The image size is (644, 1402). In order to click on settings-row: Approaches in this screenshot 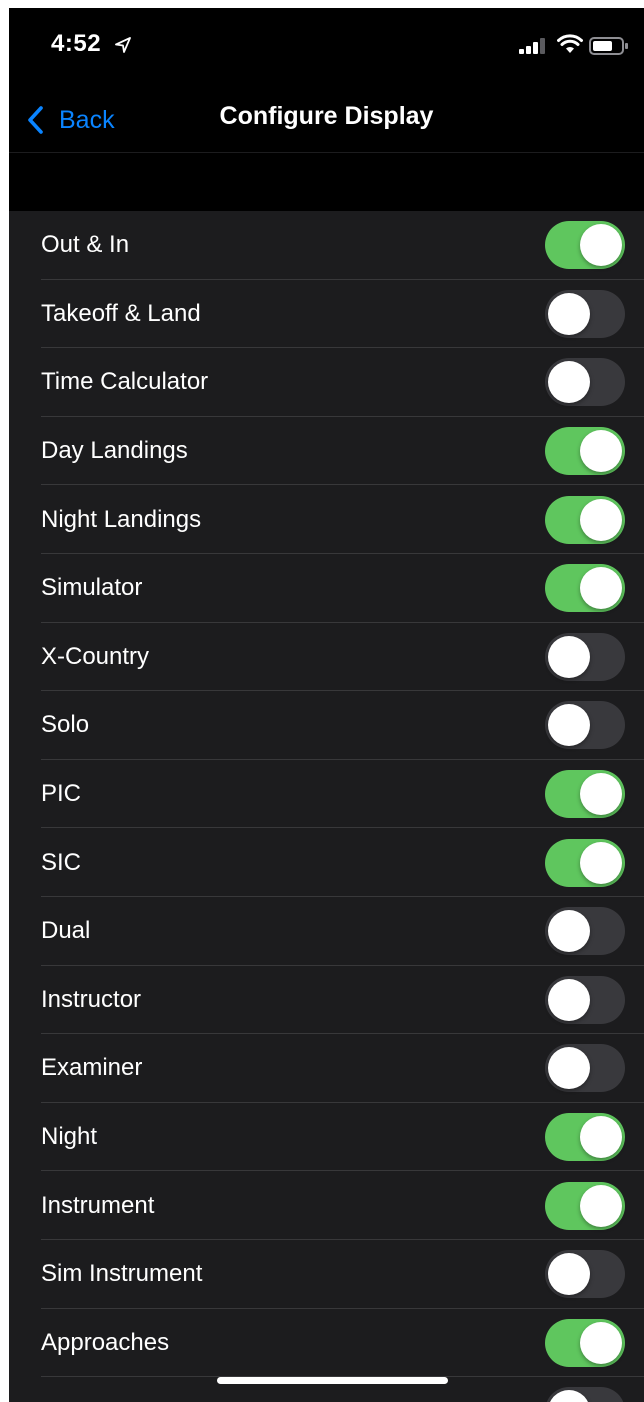, I will do `click(326, 1343)`.